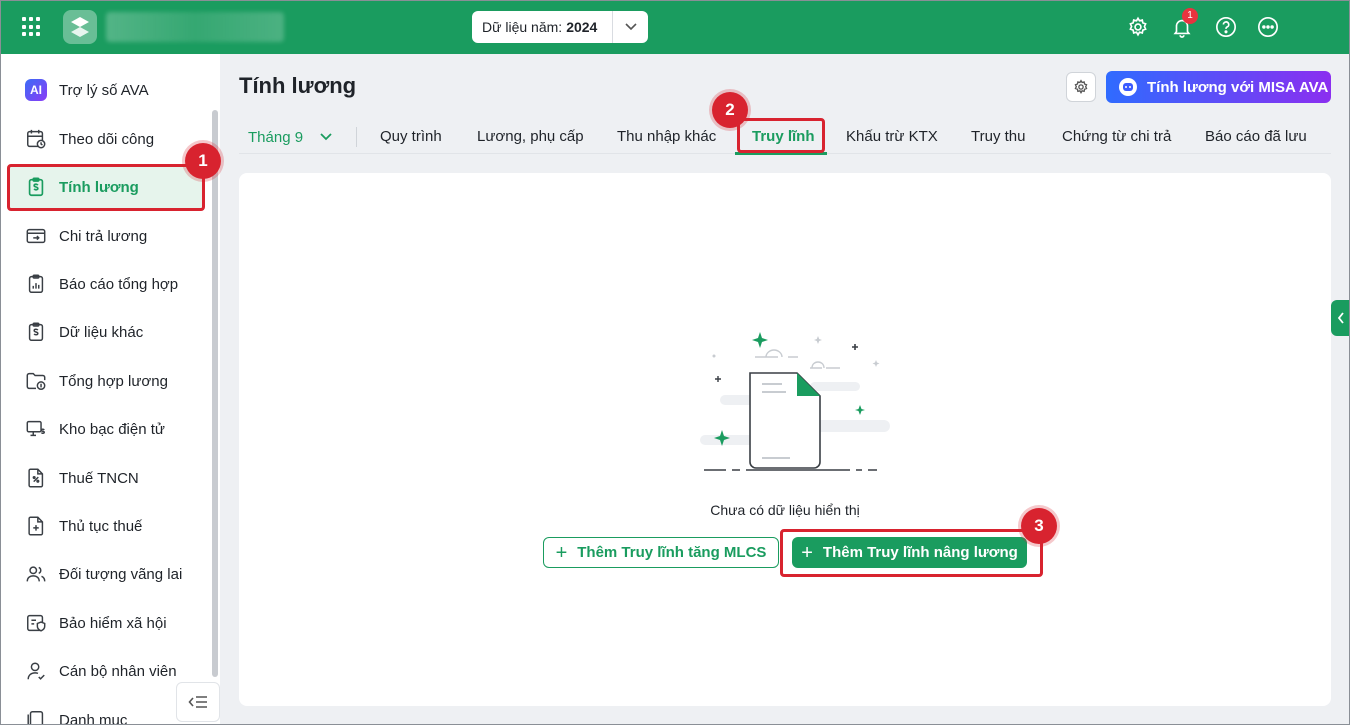 The height and width of the screenshot is (725, 1350). I want to click on sidebar-item-label: Cán bộ nhân viên, so click(118, 671).